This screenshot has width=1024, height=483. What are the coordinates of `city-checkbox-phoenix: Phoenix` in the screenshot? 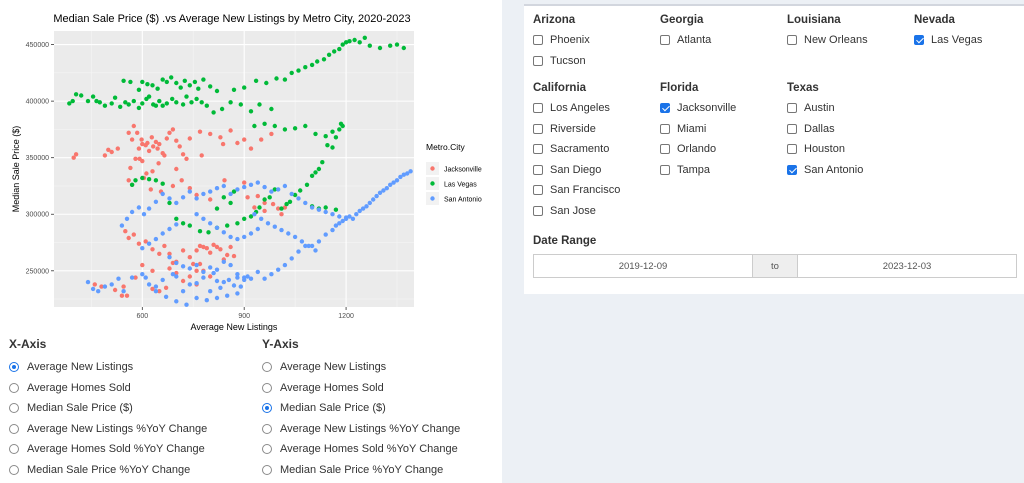 It's located at (561, 40).